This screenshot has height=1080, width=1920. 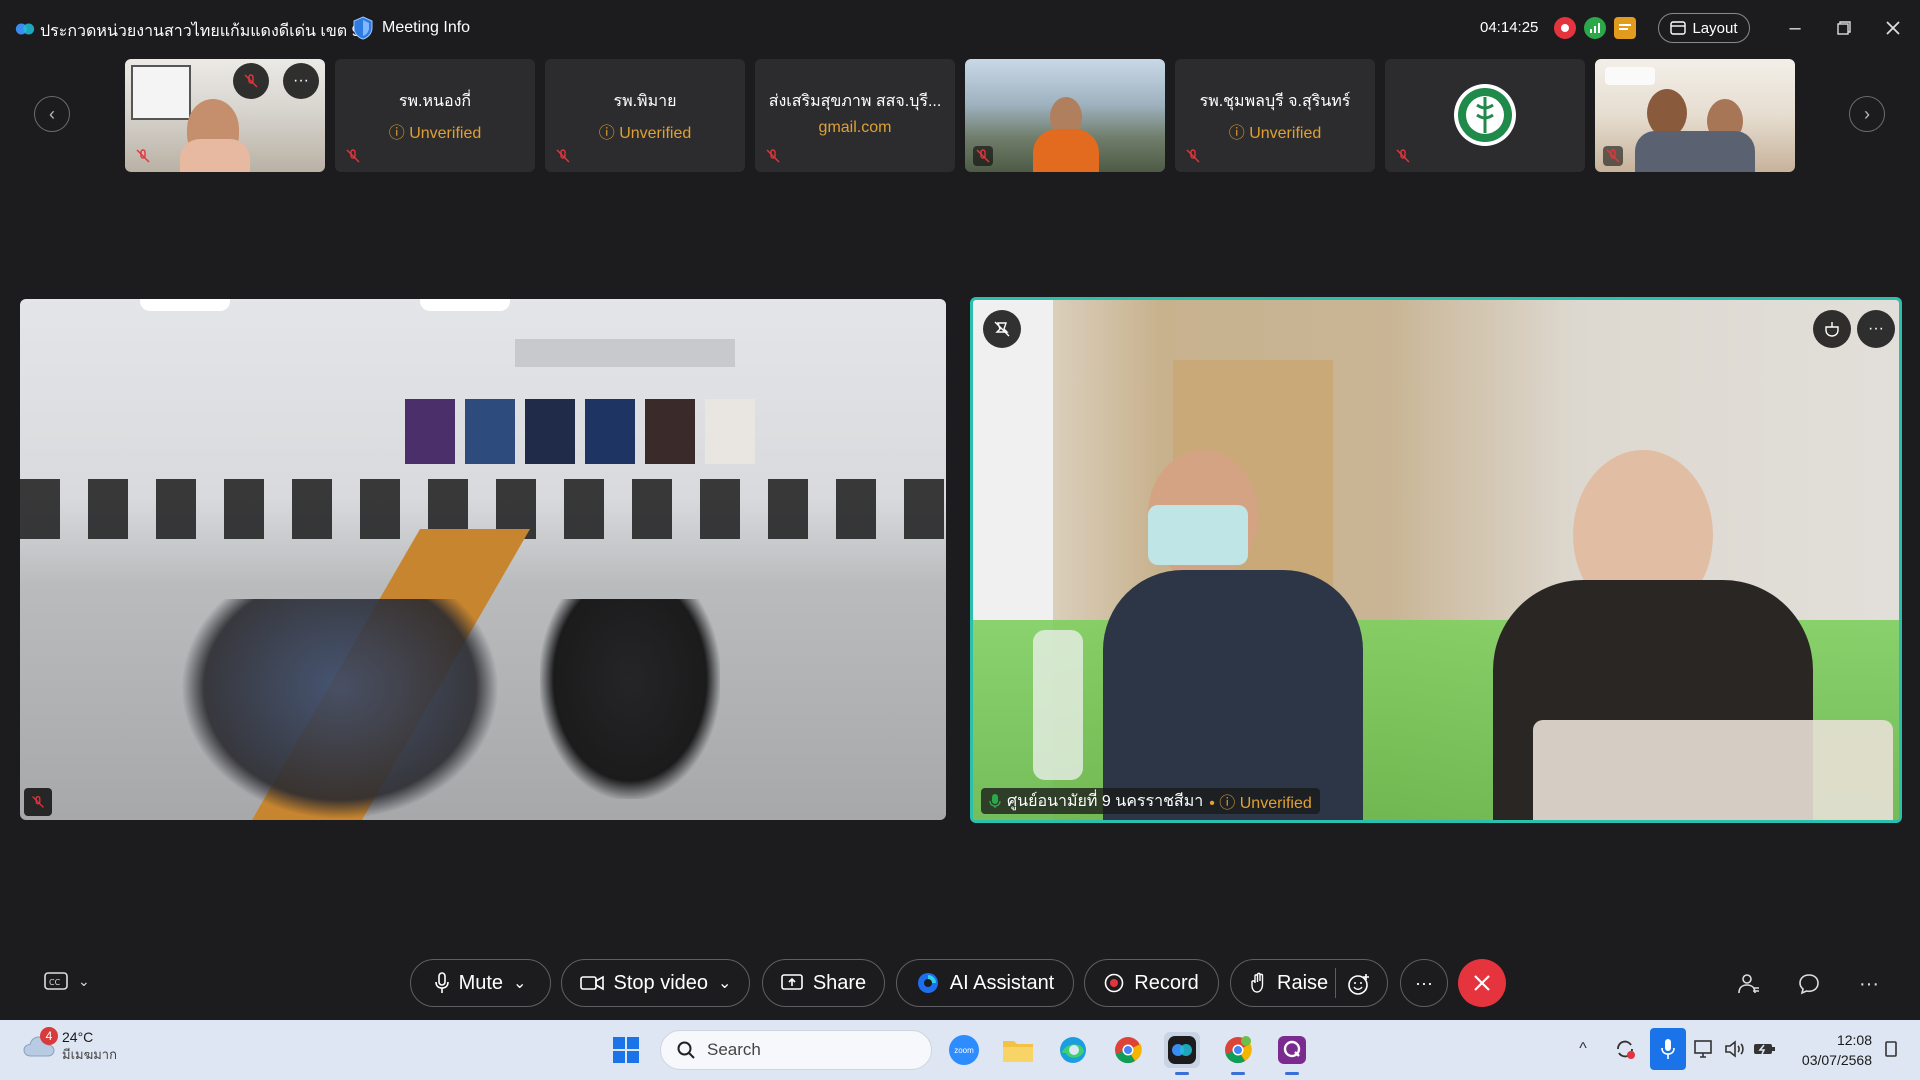 I want to click on share-label: Share, so click(x=839, y=982).